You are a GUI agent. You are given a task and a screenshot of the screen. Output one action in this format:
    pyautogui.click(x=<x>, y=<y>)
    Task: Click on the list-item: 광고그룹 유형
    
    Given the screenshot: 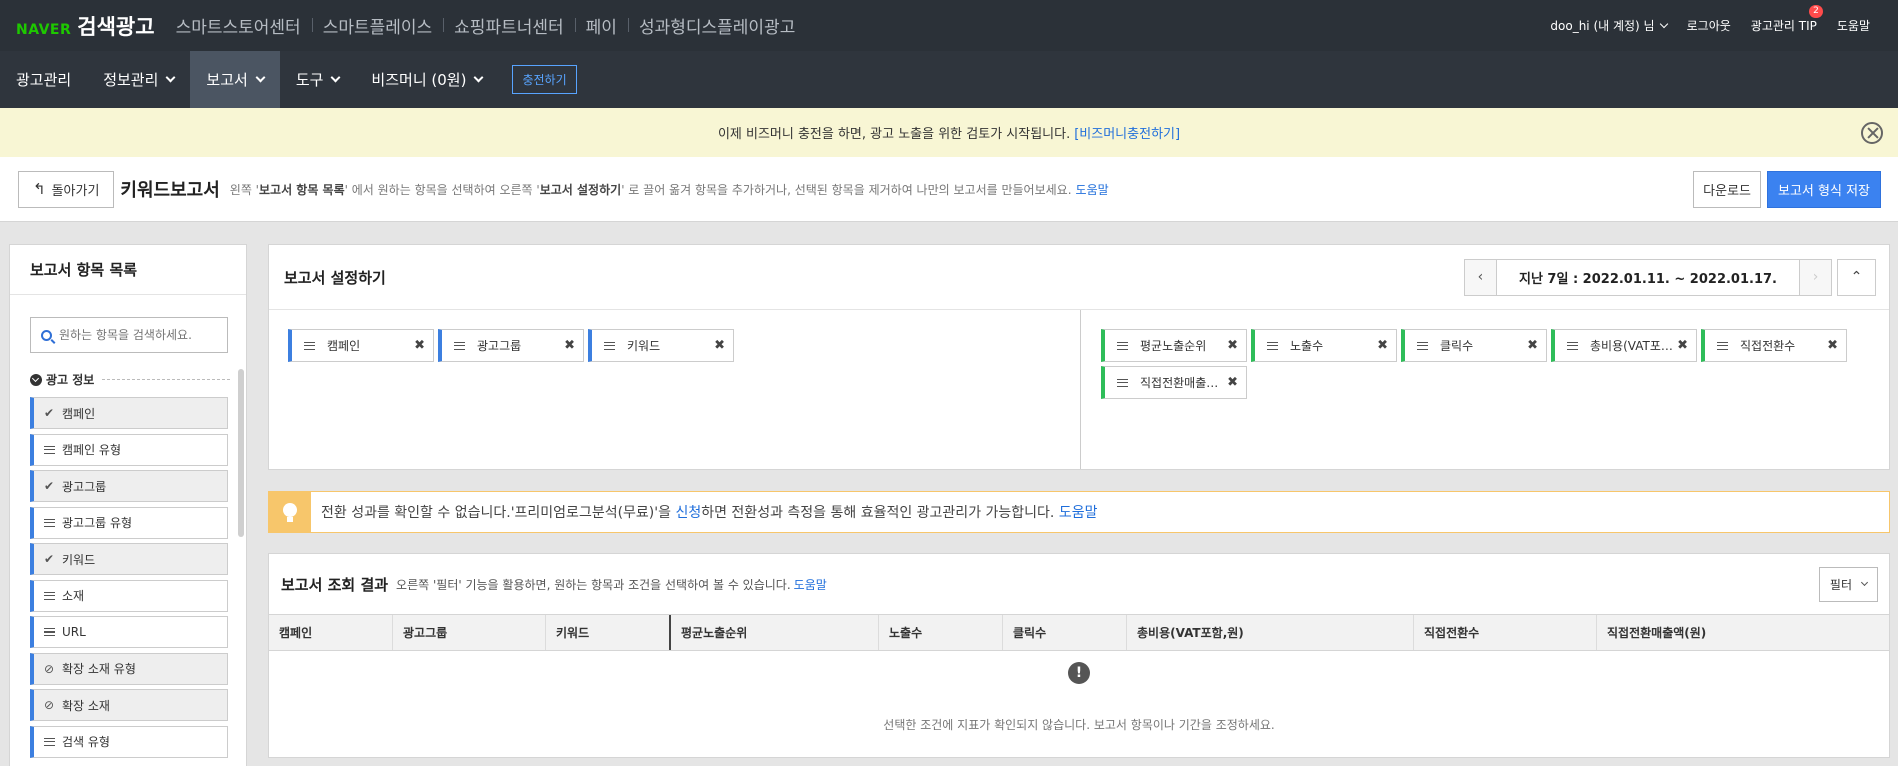 What is the action you would take?
    pyautogui.click(x=129, y=522)
    